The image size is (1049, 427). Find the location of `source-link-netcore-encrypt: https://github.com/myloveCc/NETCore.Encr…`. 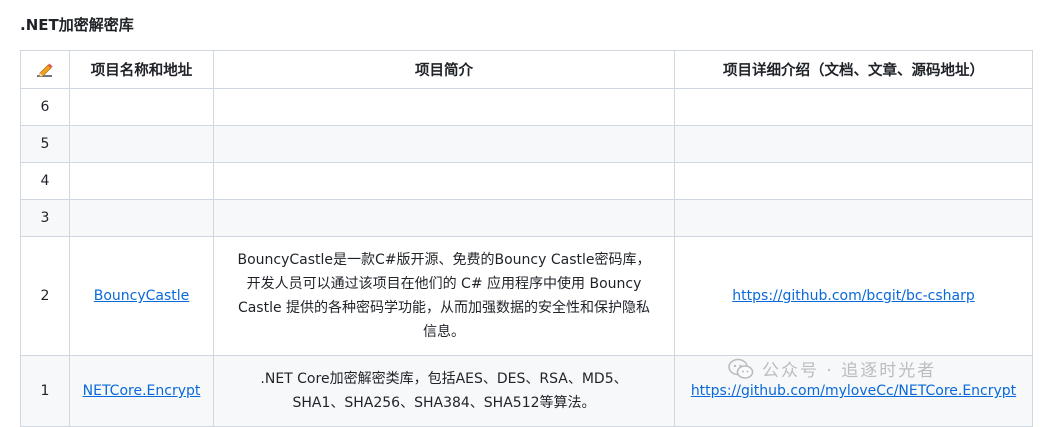

source-link-netcore-encrypt: https://github.com/myloveCc/NETCore.Encr… is located at coordinates (853, 391).